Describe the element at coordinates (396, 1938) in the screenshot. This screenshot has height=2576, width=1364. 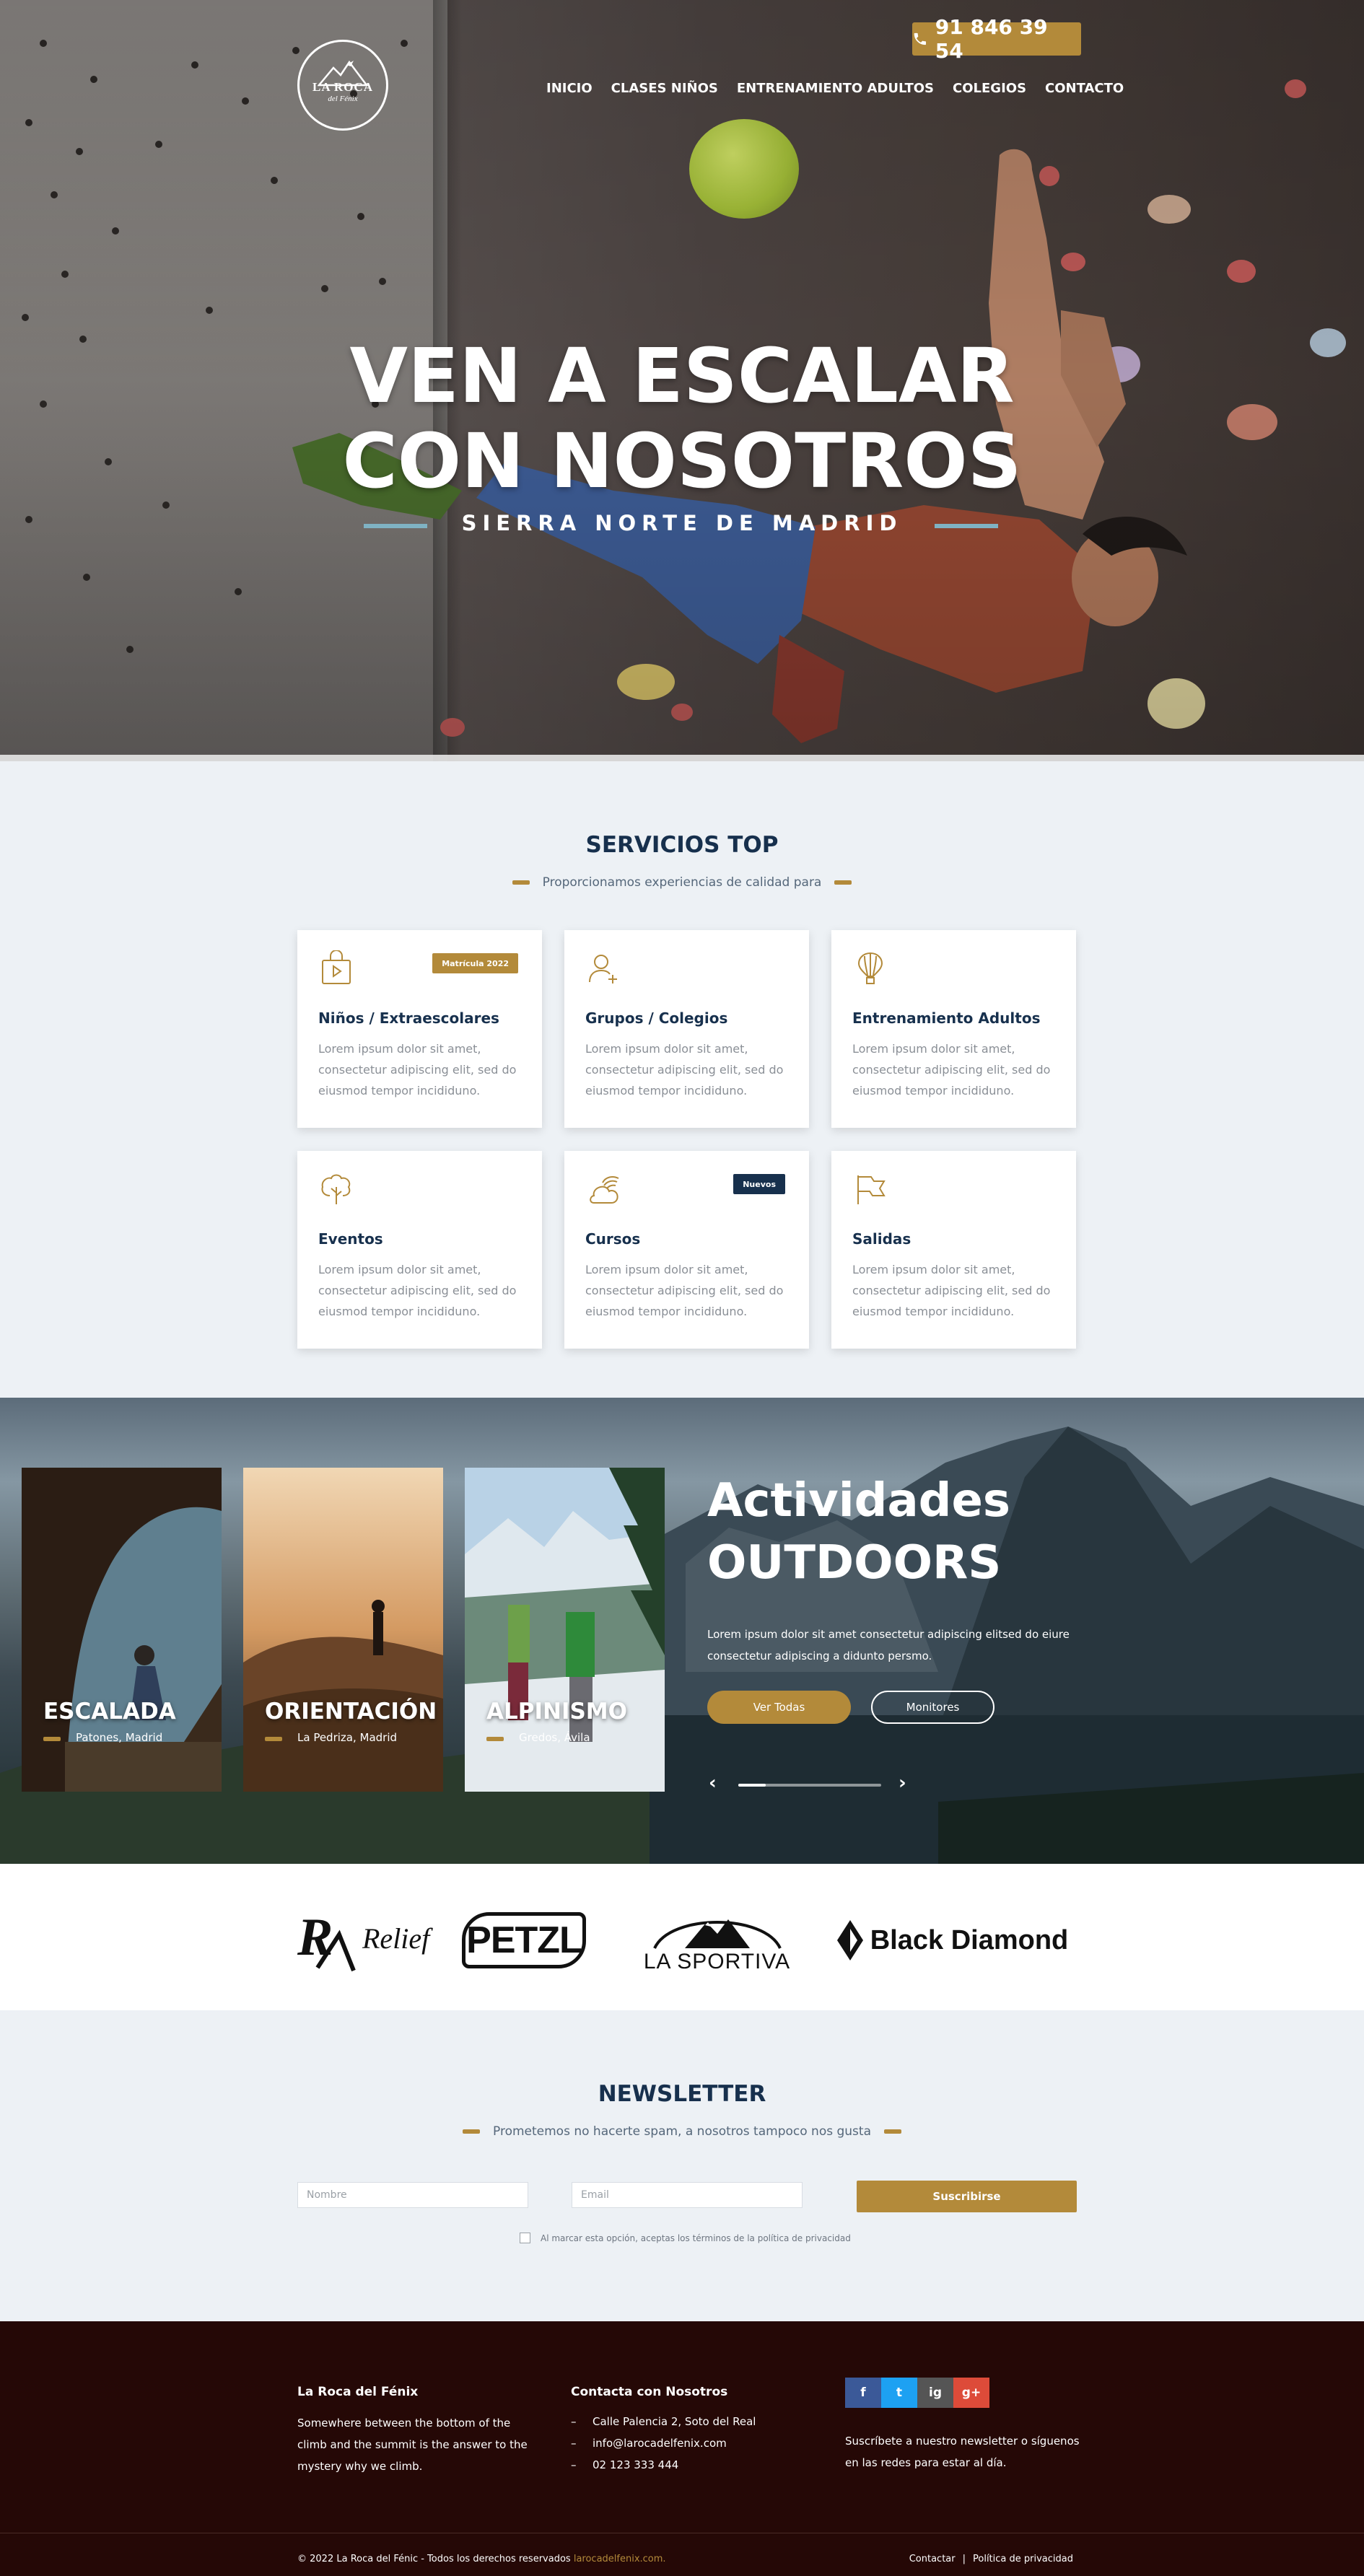
I see `brand-relief: Relief` at that location.